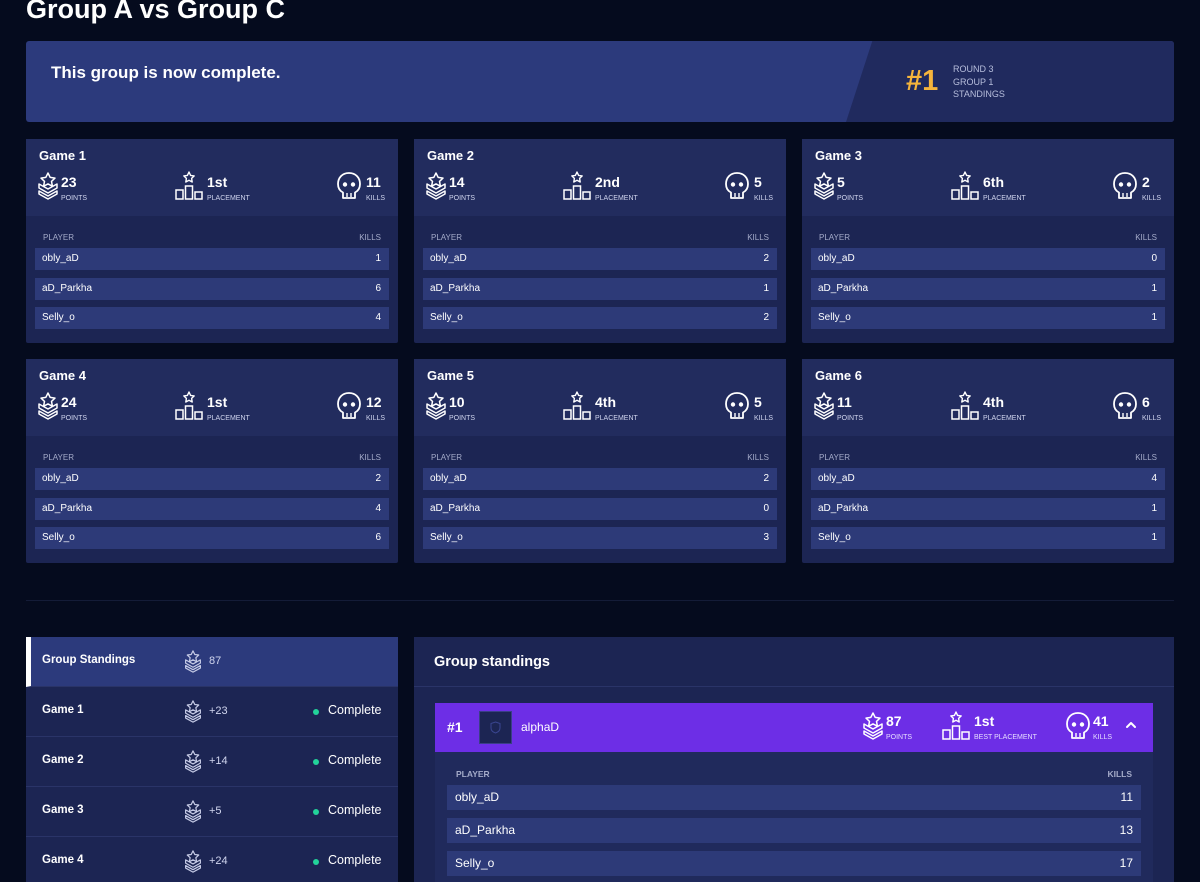 The image size is (1200, 882). I want to click on sidebar-item-game: Game 3 +5 Complete, so click(212, 812).